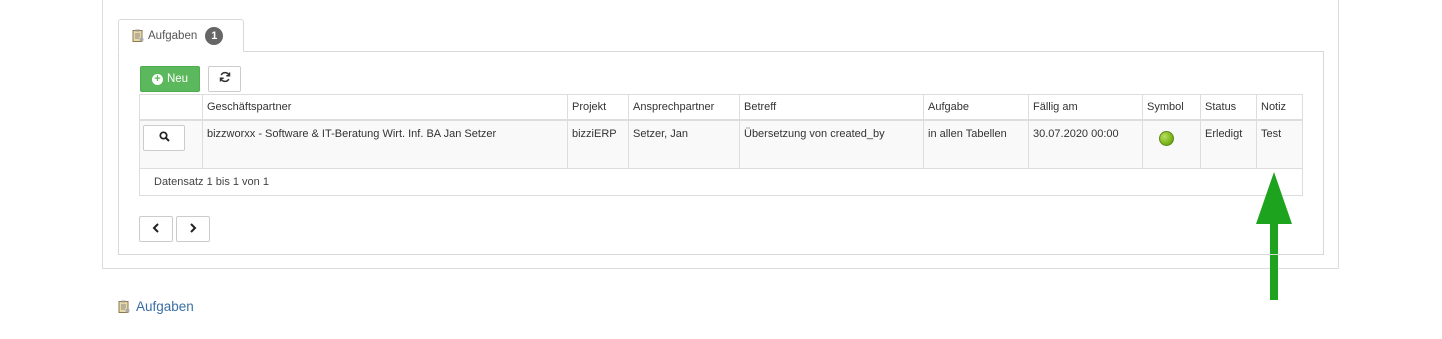  Describe the element at coordinates (173, 35) in the screenshot. I see `tab-label: Aufgaben` at that location.